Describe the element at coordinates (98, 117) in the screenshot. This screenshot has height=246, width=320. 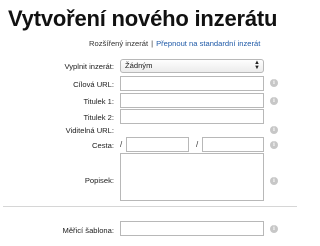
I see `headline2-label: Titulek 2:` at that location.